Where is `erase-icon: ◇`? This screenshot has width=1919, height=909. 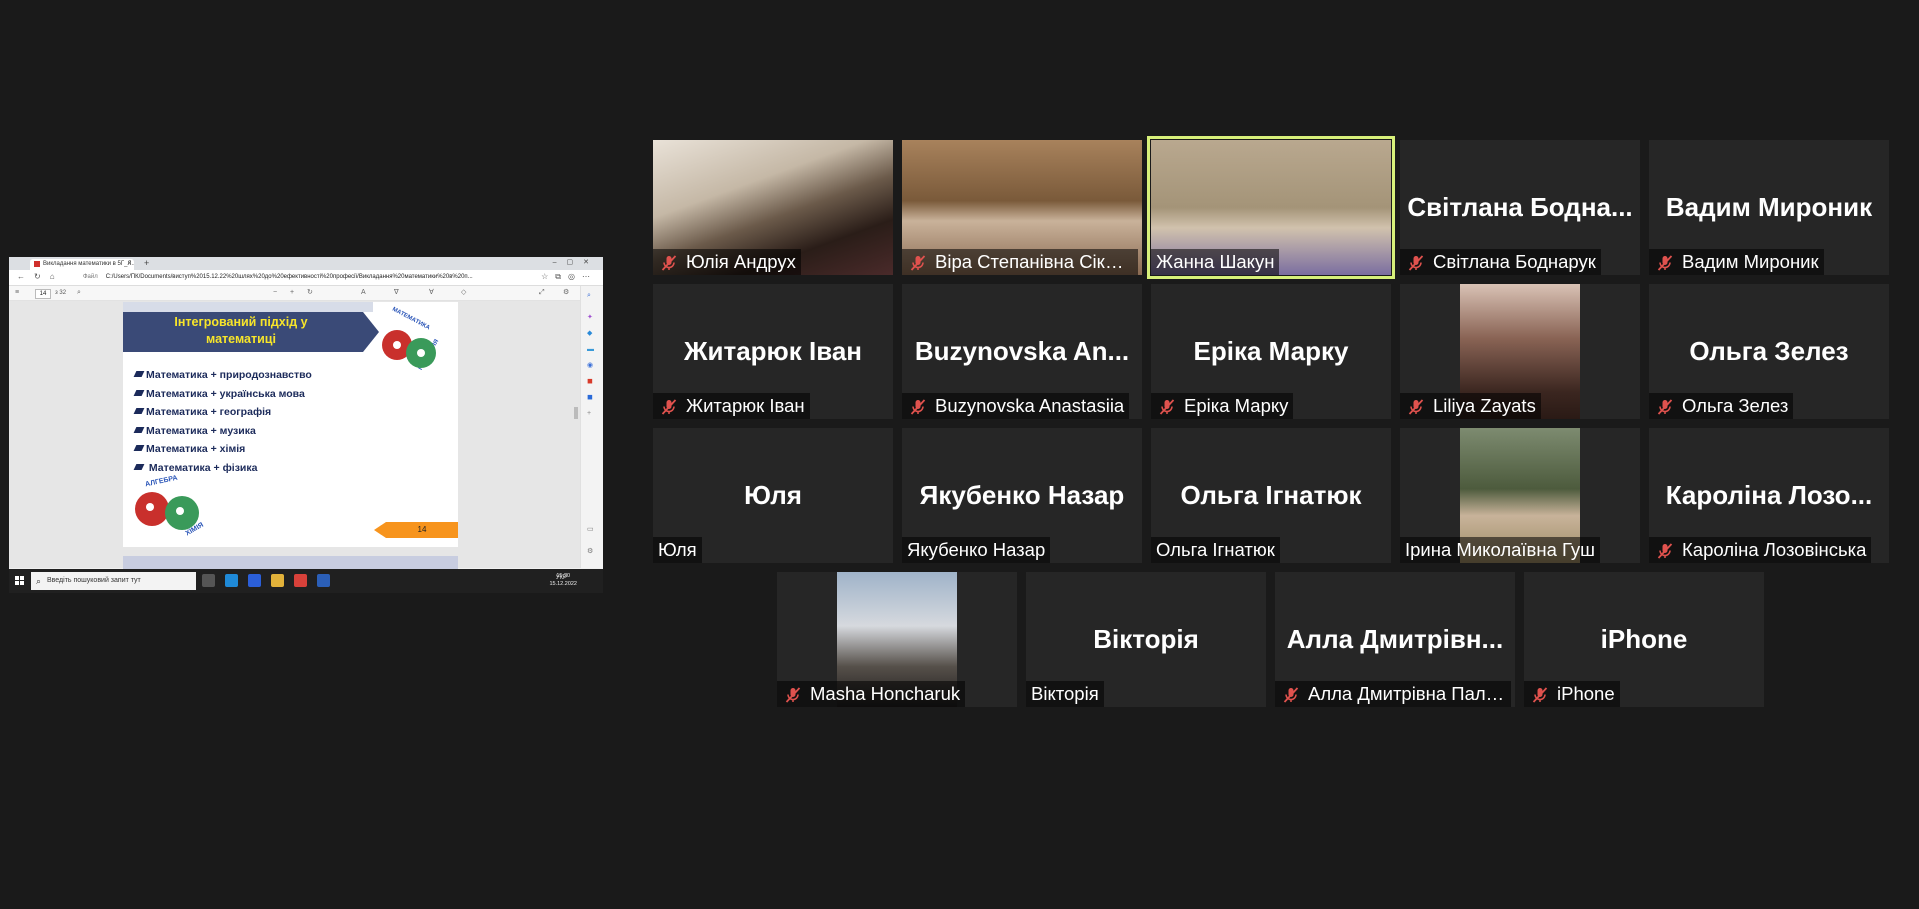
erase-icon: ◇ is located at coordinates (463, 293).